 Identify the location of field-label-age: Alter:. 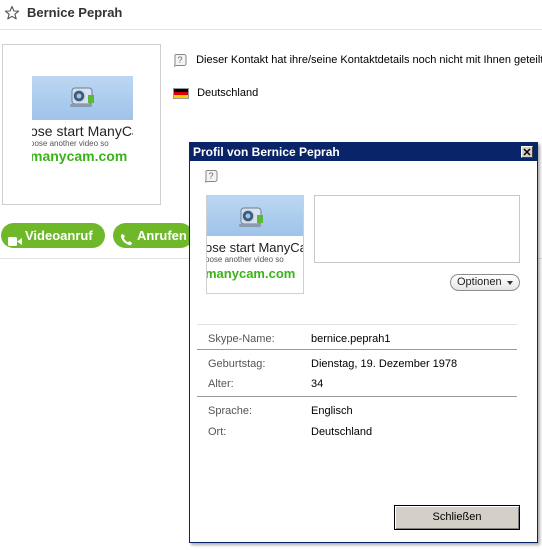
(221, 384).